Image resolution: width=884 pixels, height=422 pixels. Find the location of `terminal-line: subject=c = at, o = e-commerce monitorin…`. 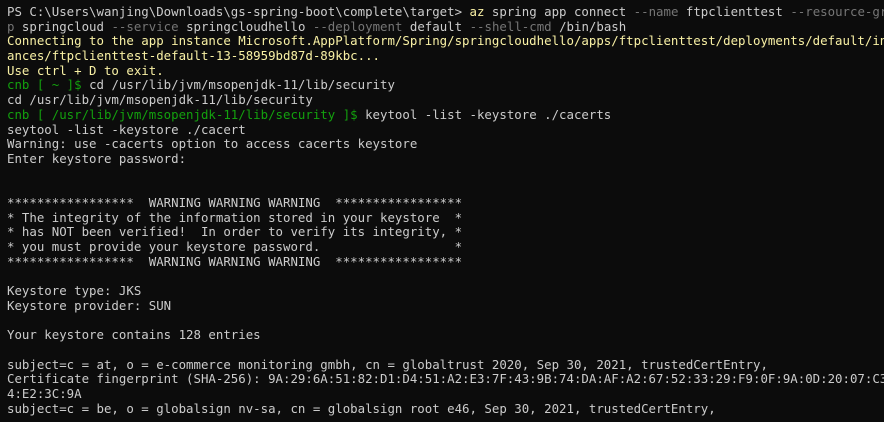

terminal-line: subject=c = at, o = e-commerce monitorin… is located at coordinates (445, 365).